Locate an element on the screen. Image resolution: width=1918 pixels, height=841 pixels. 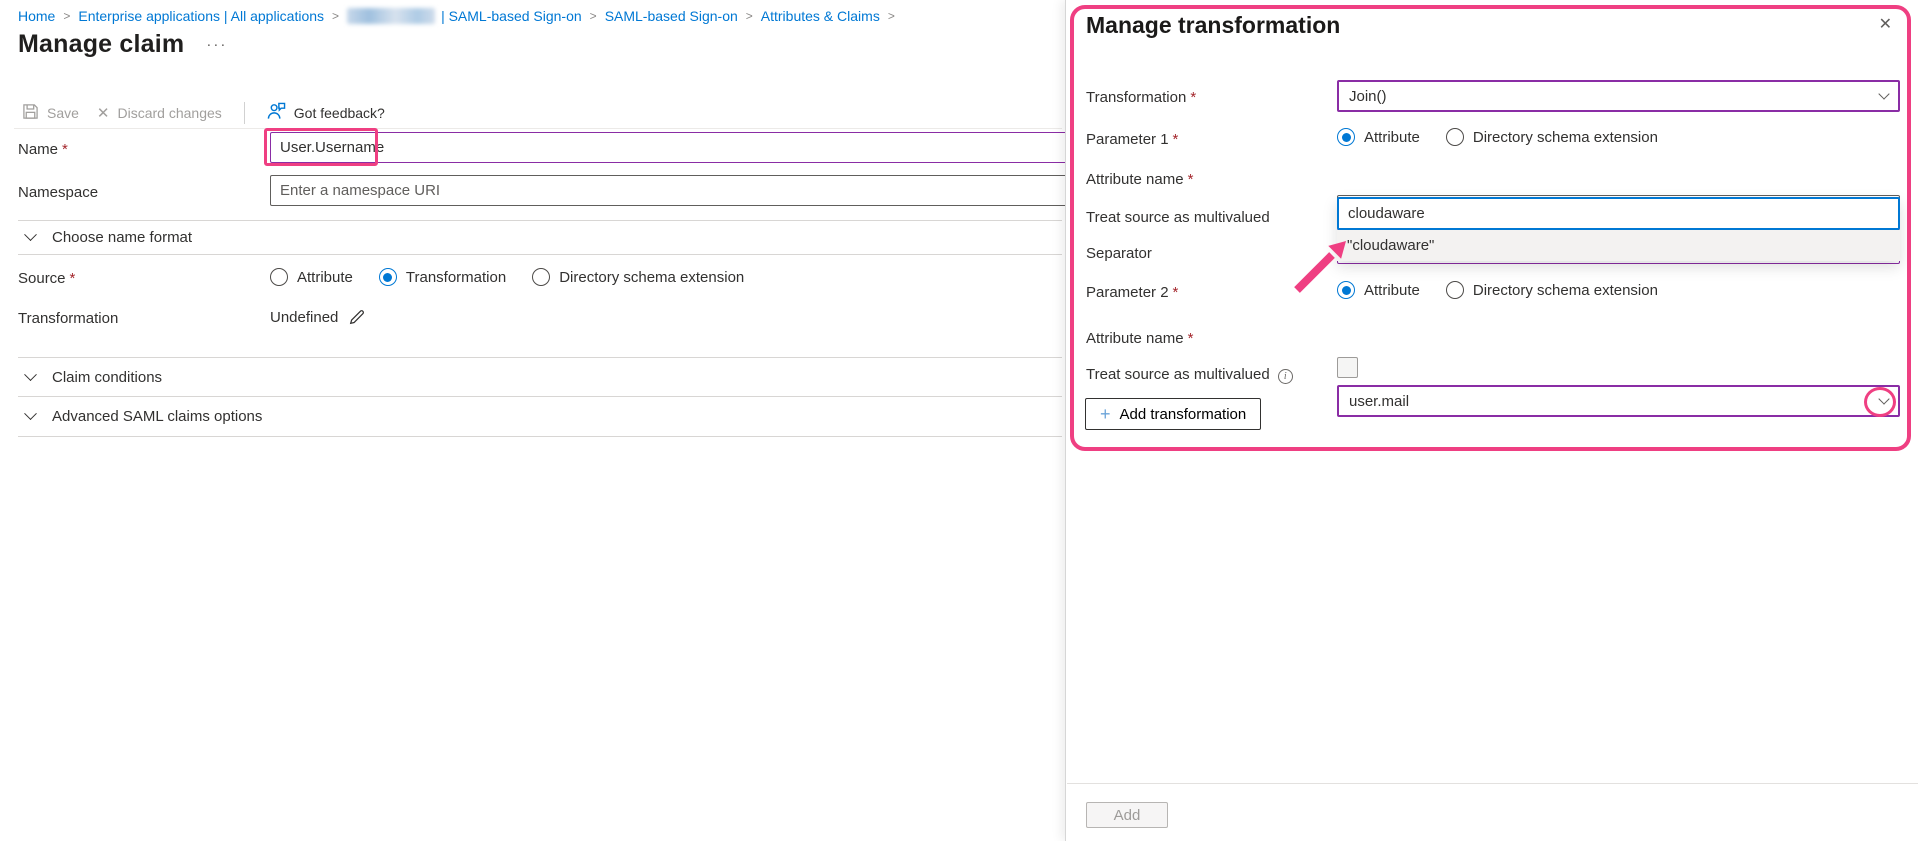
radio-label: Transformation is located at coordinates (456, 277).